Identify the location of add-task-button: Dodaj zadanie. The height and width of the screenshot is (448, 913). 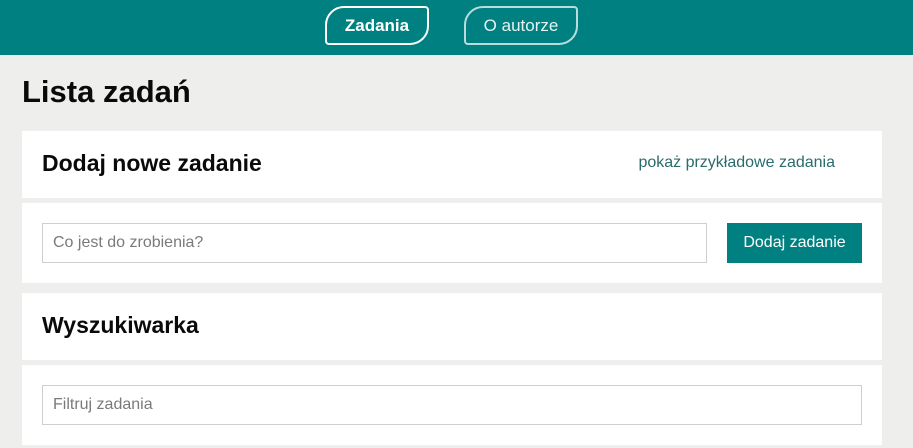
(794, 243).